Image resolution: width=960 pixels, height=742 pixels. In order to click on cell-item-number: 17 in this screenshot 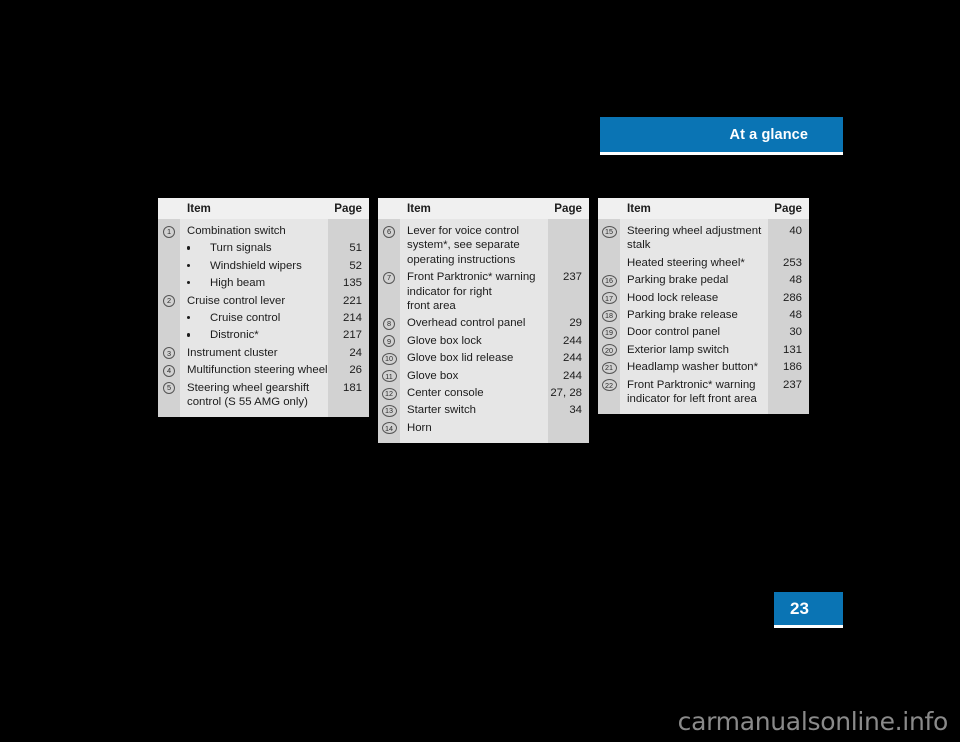, I will do `click(609, 297)`.